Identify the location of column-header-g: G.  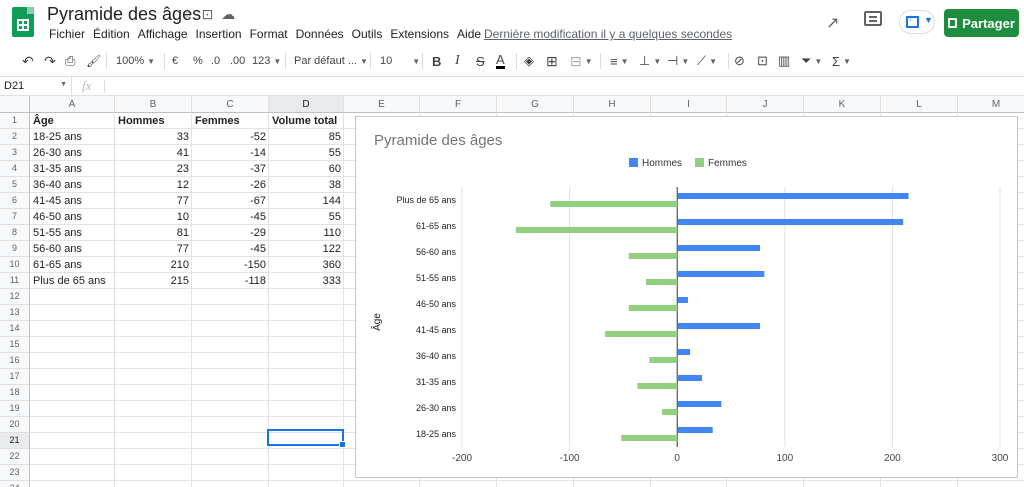
(535, 104).